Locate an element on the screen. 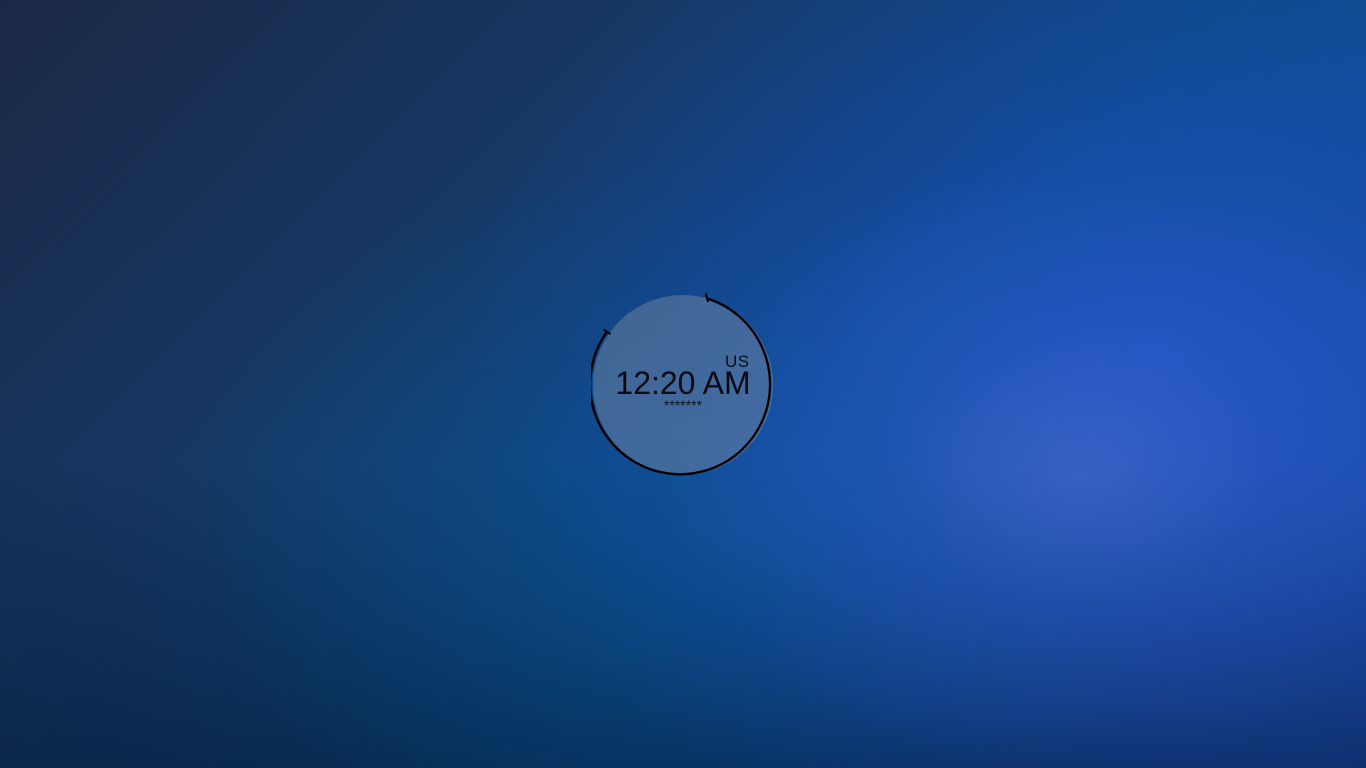 The image size is (1366, 768). ring-tick-right is located at coordinates (706, 298).